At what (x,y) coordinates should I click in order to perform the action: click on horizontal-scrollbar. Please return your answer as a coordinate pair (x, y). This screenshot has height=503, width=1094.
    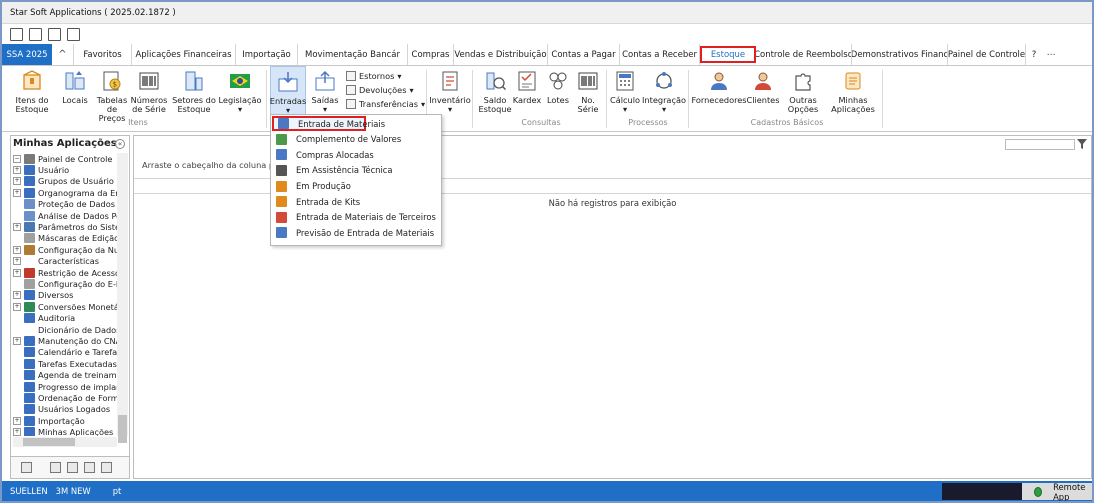
    Looking at the image, I should click on (65, 442).